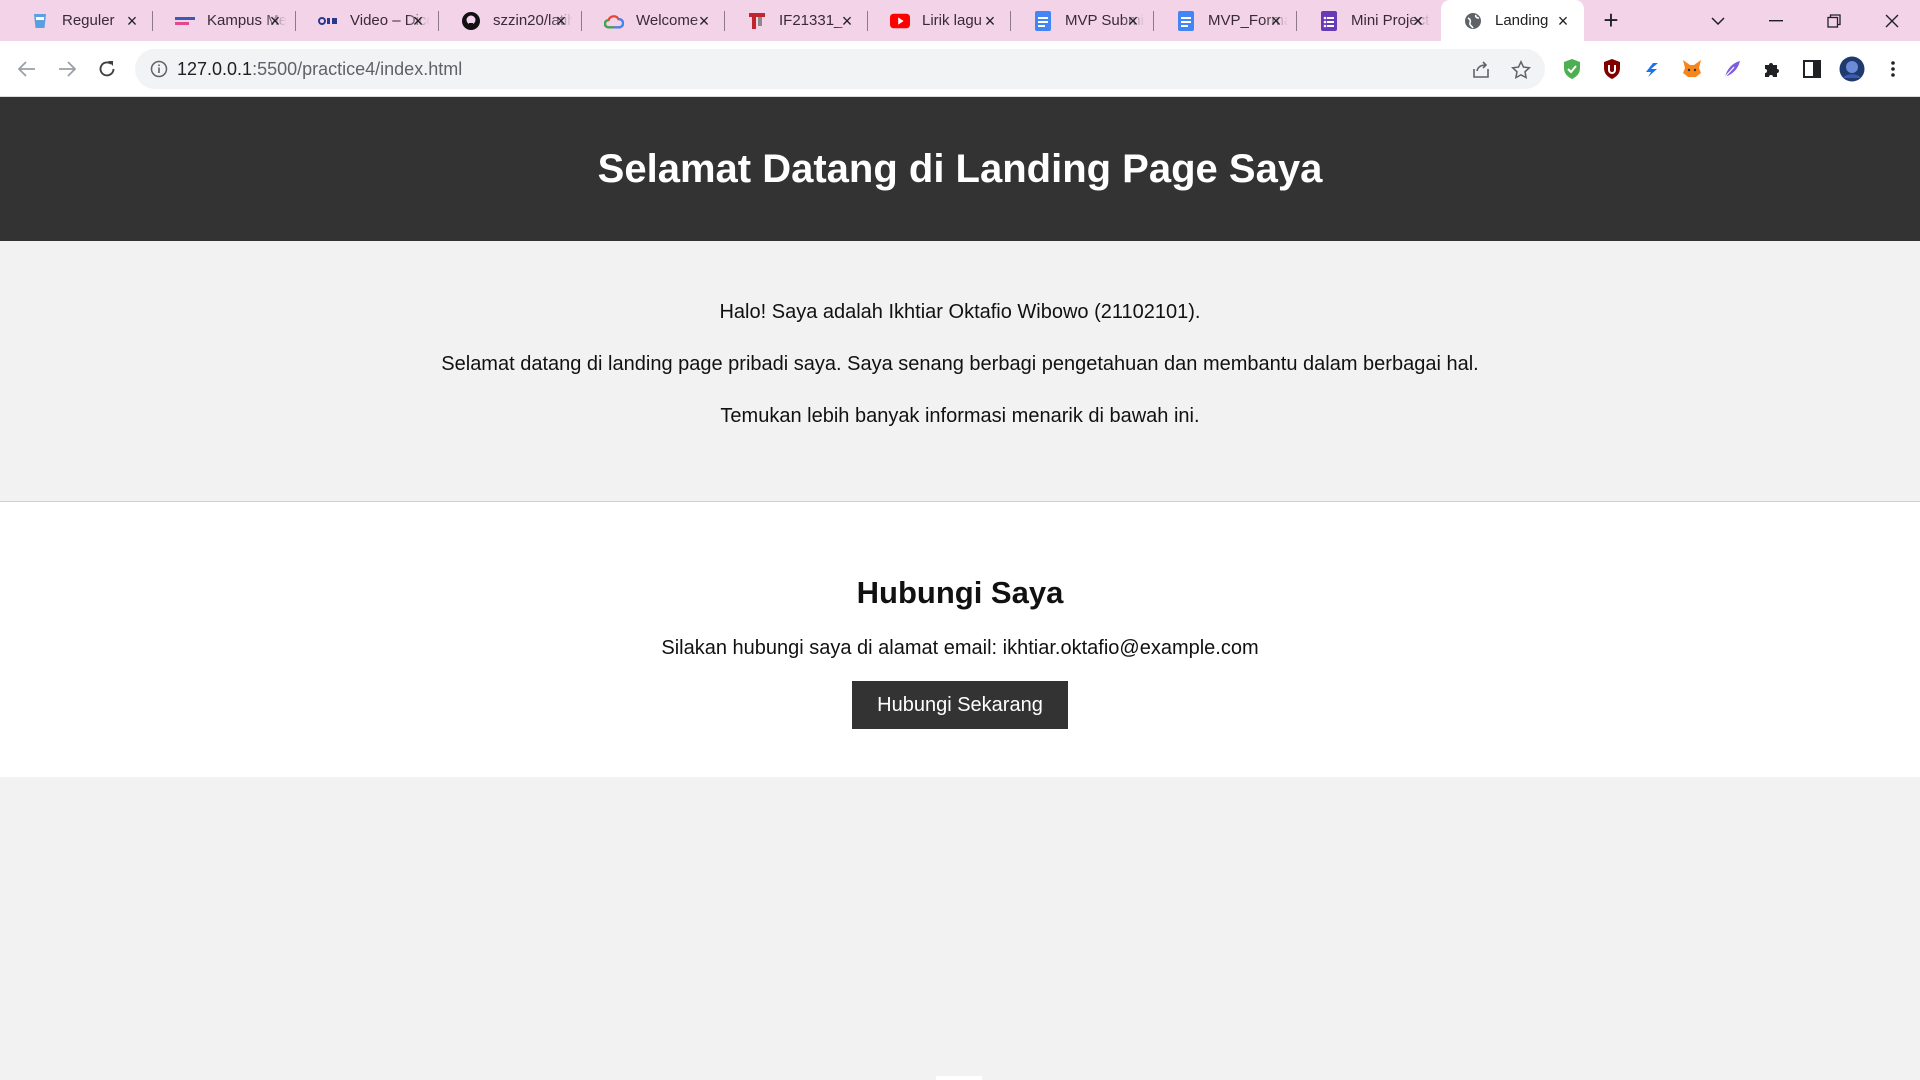 The image size is (1920, 1080). Describe the element at coordinates (1812, 69) in the screenshot. I see `side-panel-icon` at that location.